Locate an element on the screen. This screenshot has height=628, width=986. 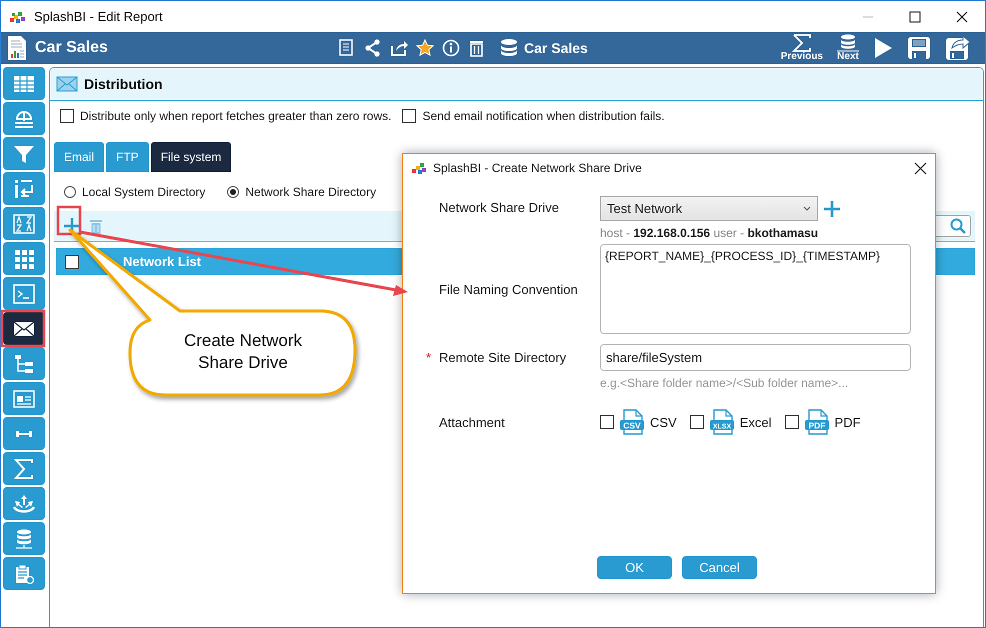
add-icon is located at coordinates (832, 208).